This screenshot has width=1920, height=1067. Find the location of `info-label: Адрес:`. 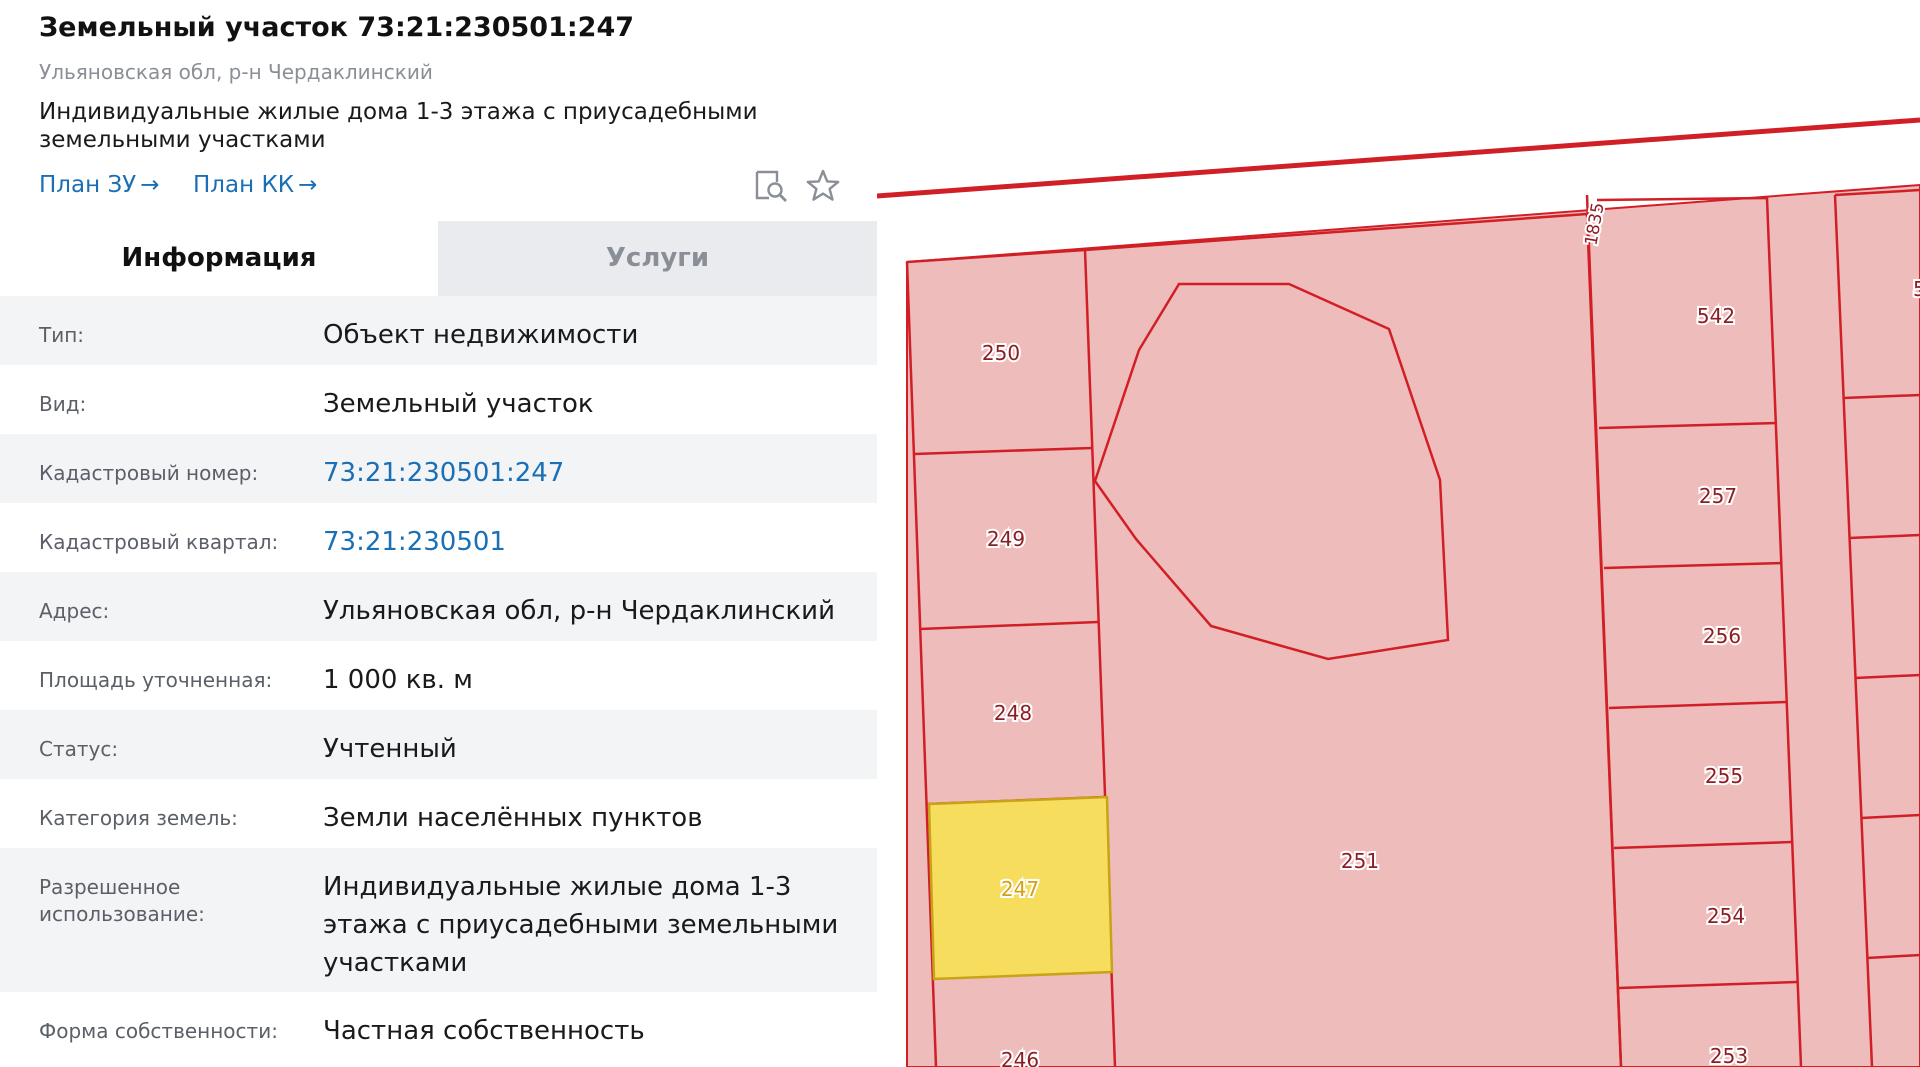

info-label: Адрес: is located at coordinates (74, 611).